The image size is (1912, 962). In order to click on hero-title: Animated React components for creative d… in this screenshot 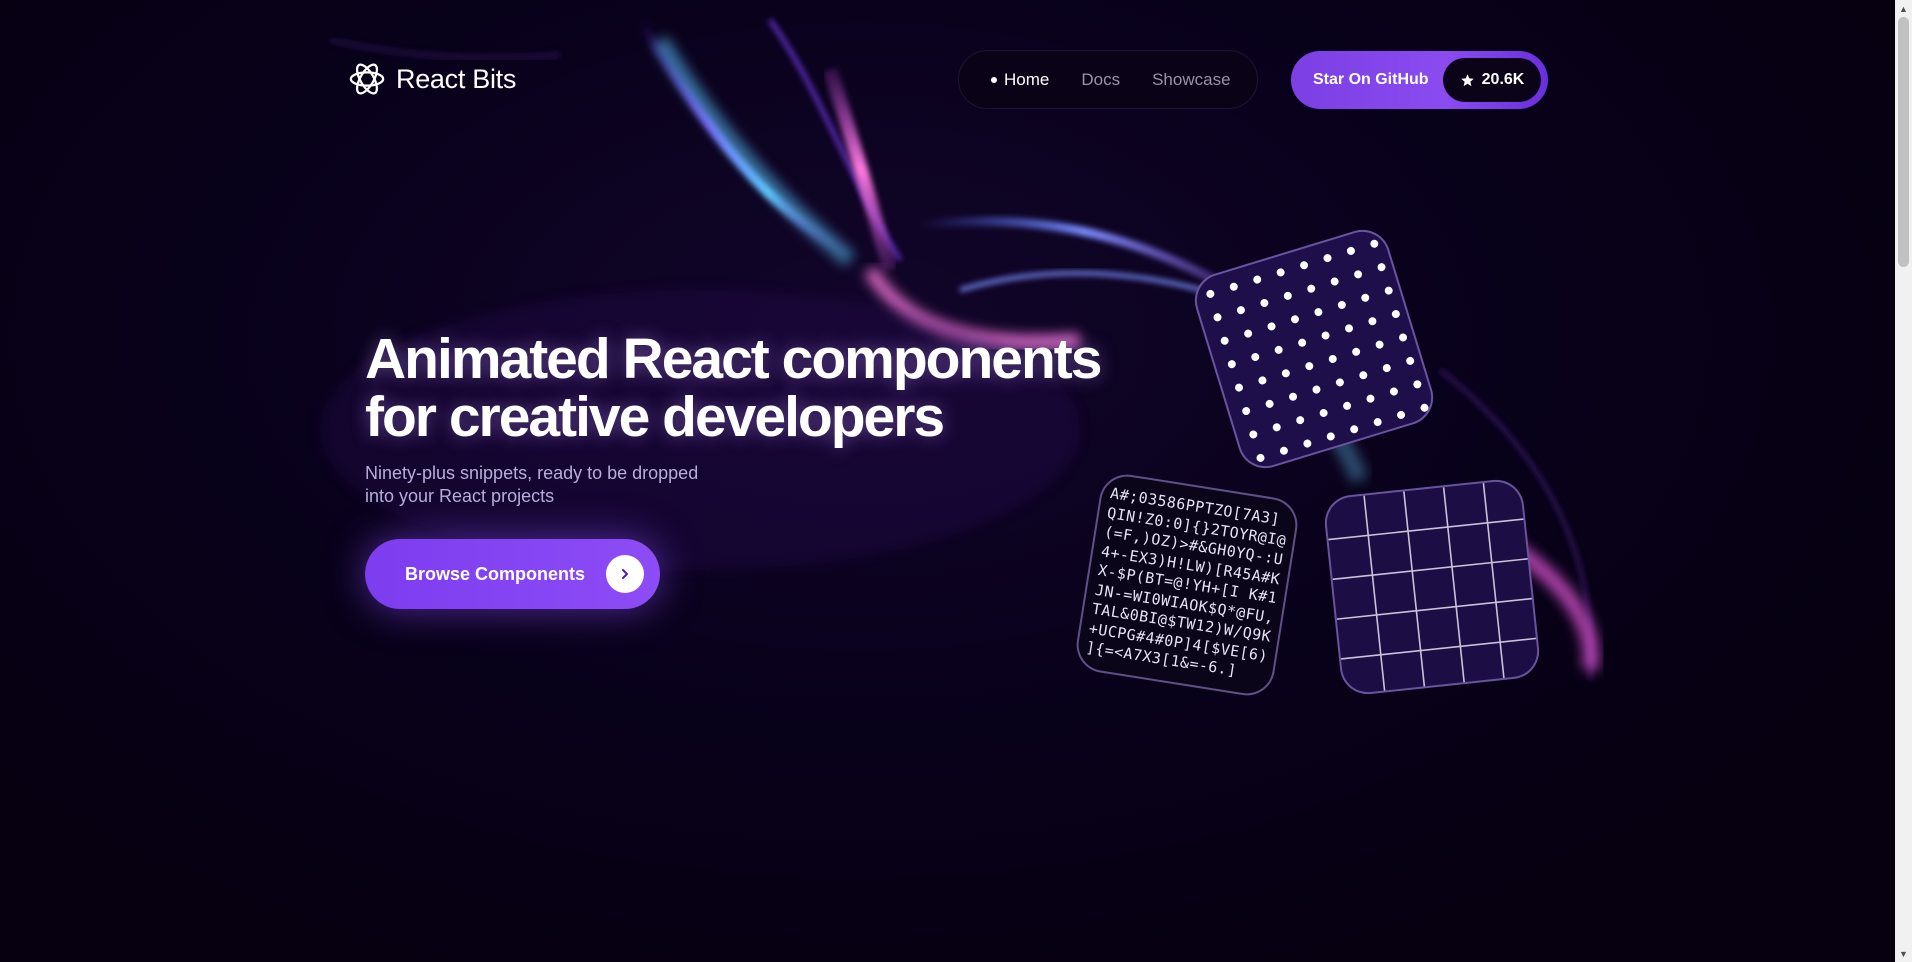, I will do `click(733, 388)`.